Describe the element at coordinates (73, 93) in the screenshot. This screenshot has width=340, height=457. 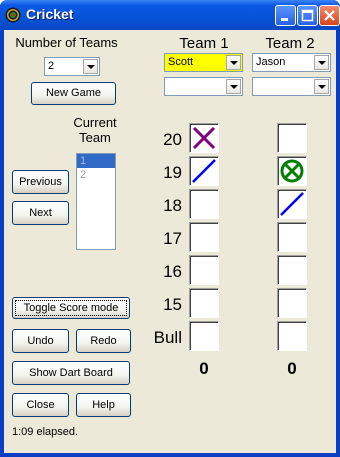
I see `new-game-button: New Game` at that location.